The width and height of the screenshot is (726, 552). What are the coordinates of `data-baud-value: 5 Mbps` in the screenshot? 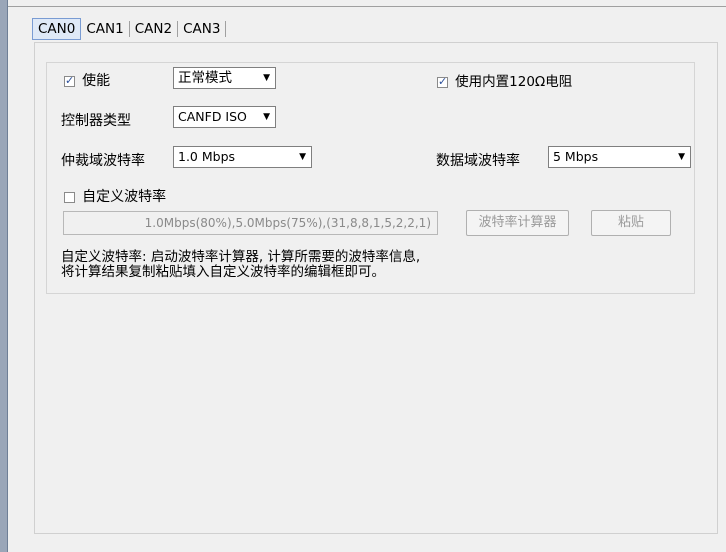 It's located at (576, 156).